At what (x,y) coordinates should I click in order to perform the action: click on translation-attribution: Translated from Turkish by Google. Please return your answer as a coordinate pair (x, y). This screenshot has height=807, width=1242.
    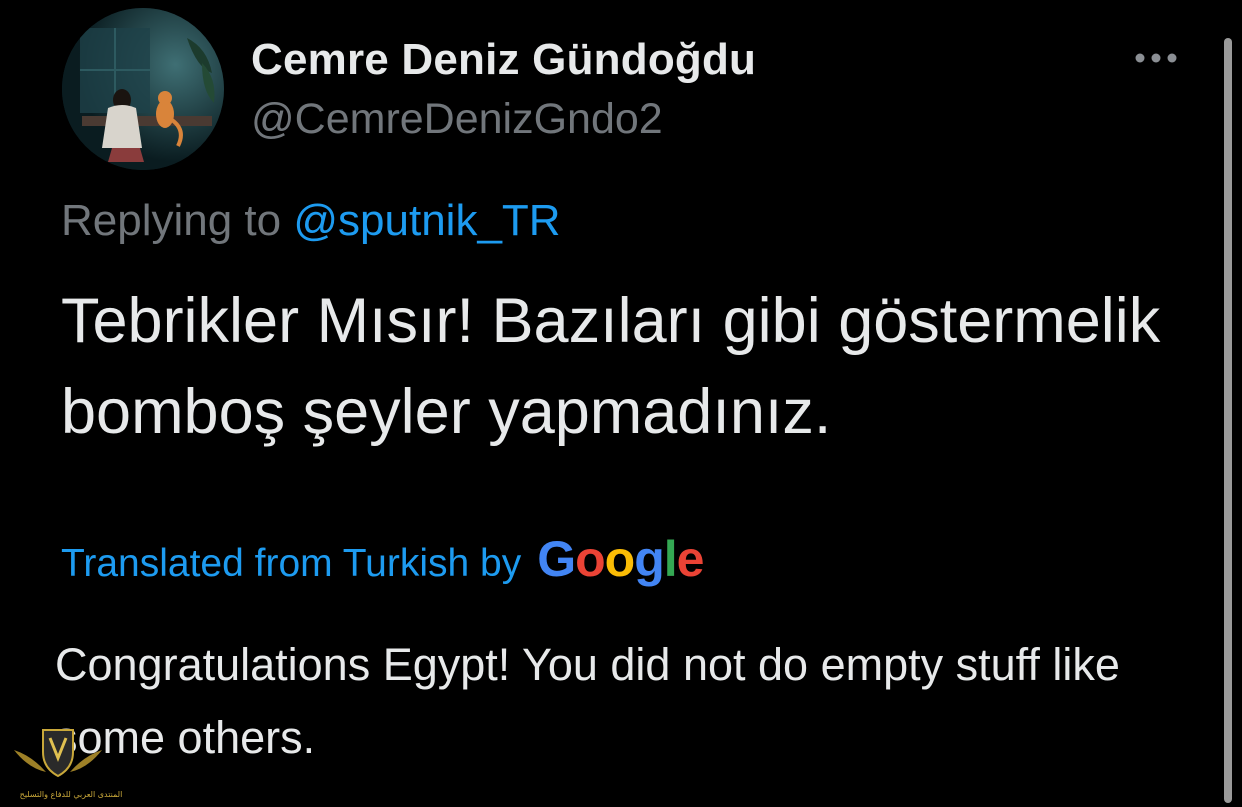
    Looking at the image, I should click on (382, 559).